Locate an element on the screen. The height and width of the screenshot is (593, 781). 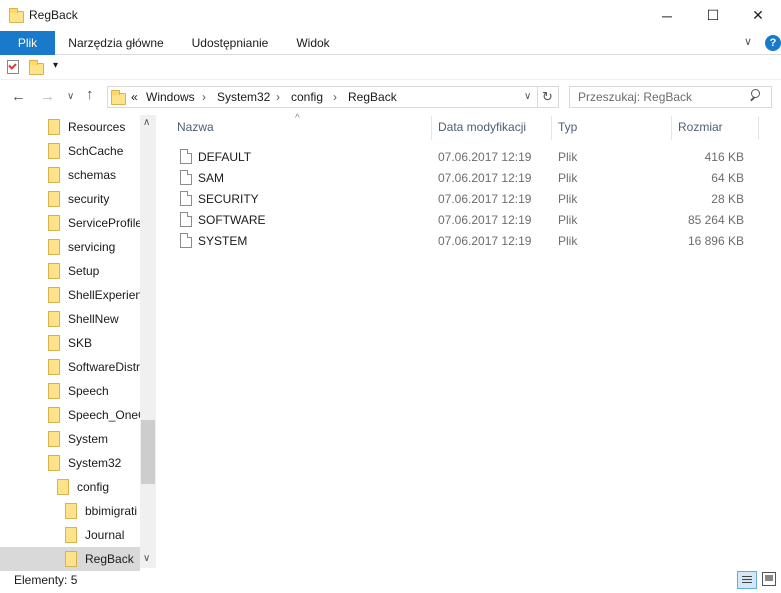
sidebar-item-label: SoftwareDistr is located at coordinates (104, 367).